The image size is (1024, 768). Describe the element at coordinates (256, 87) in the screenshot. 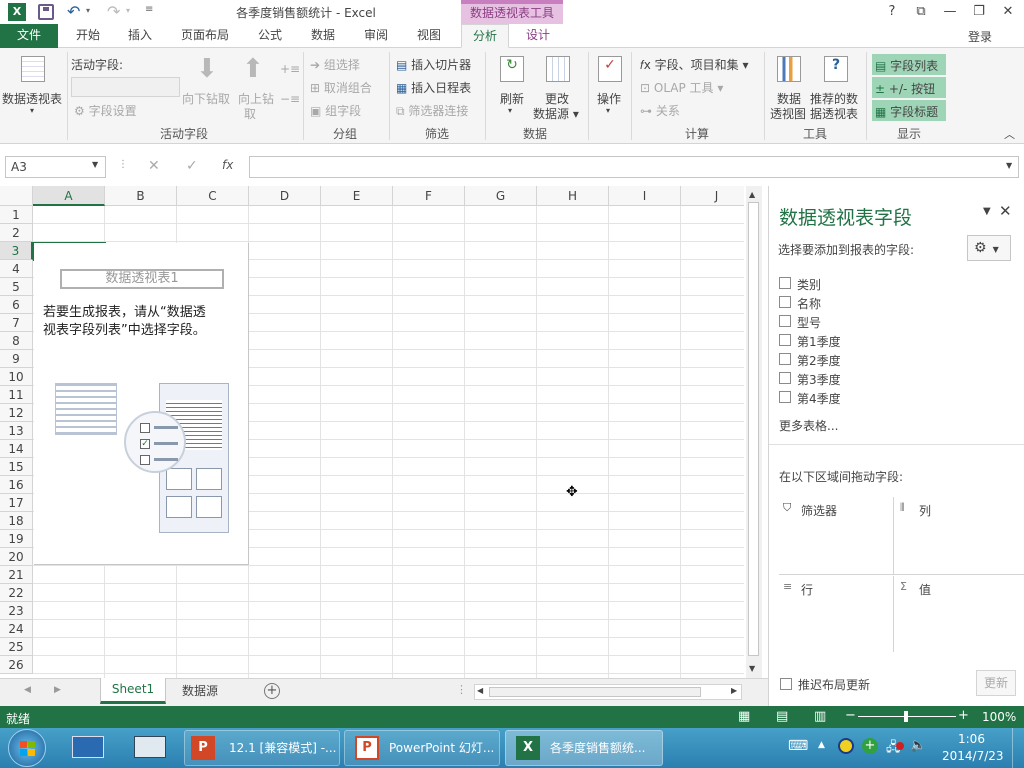

I see `drill-up-button: ⬆ 向上钻 取` at that location.